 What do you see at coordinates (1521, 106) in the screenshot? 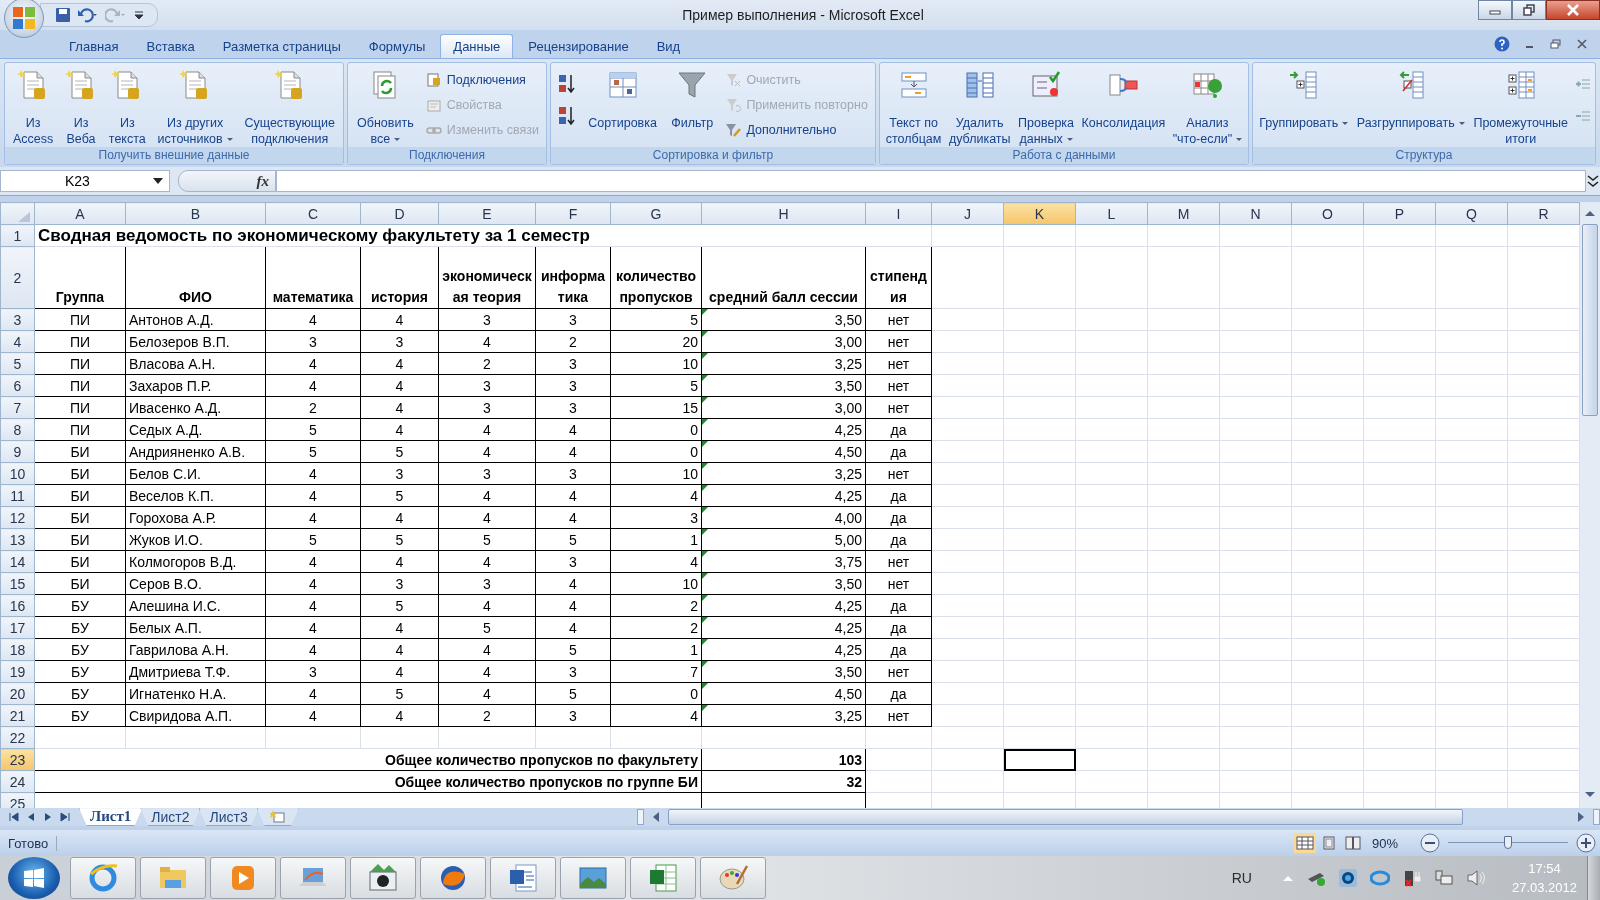
I see `ribbon-button: Промежуточные итоги` at bounding box center [1521, 106].